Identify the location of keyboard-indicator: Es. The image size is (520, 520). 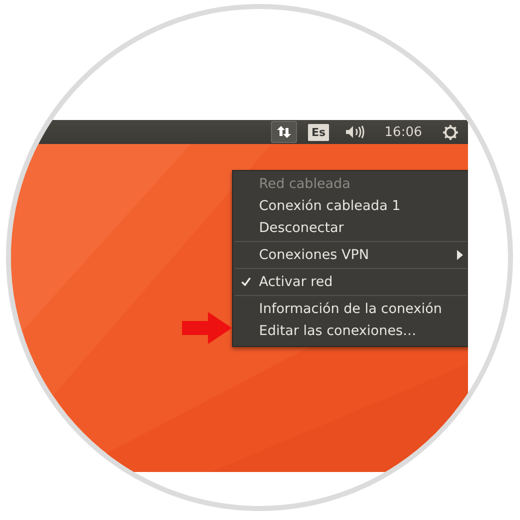
(318, 132).